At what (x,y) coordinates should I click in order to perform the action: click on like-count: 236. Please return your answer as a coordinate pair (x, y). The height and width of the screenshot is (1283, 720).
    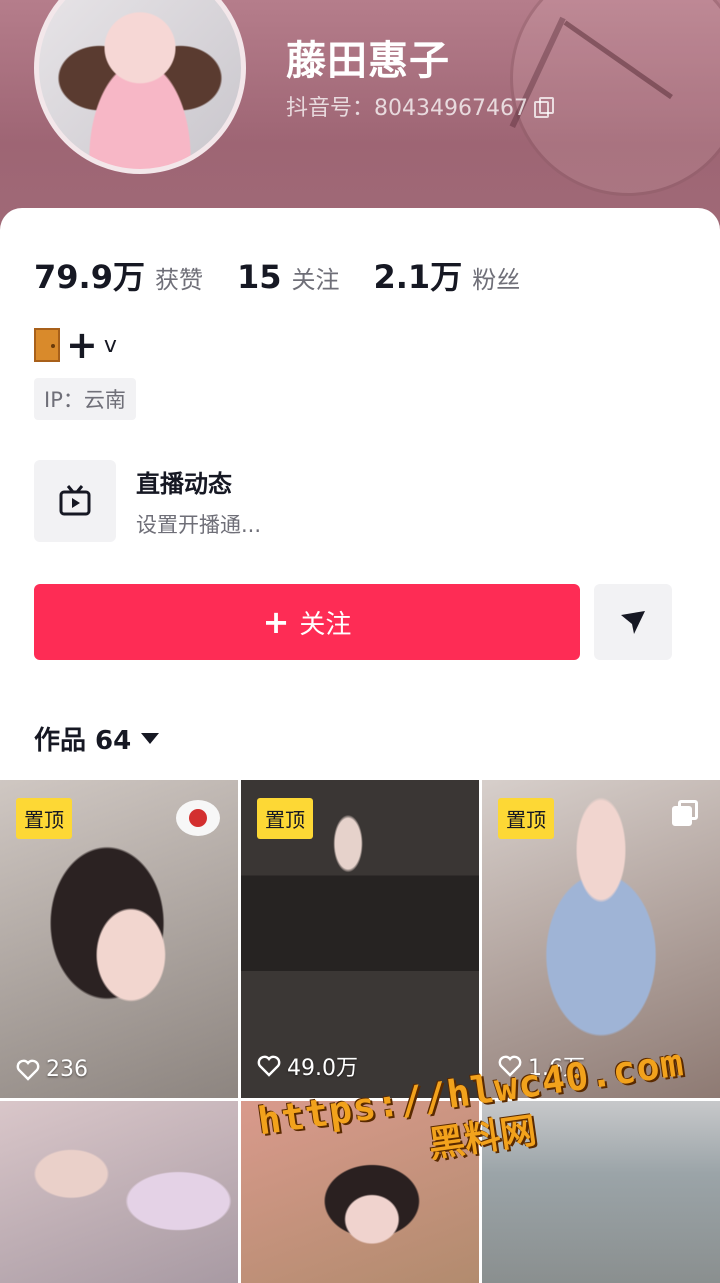
    Looking at the image, I should click on (52, 1069).